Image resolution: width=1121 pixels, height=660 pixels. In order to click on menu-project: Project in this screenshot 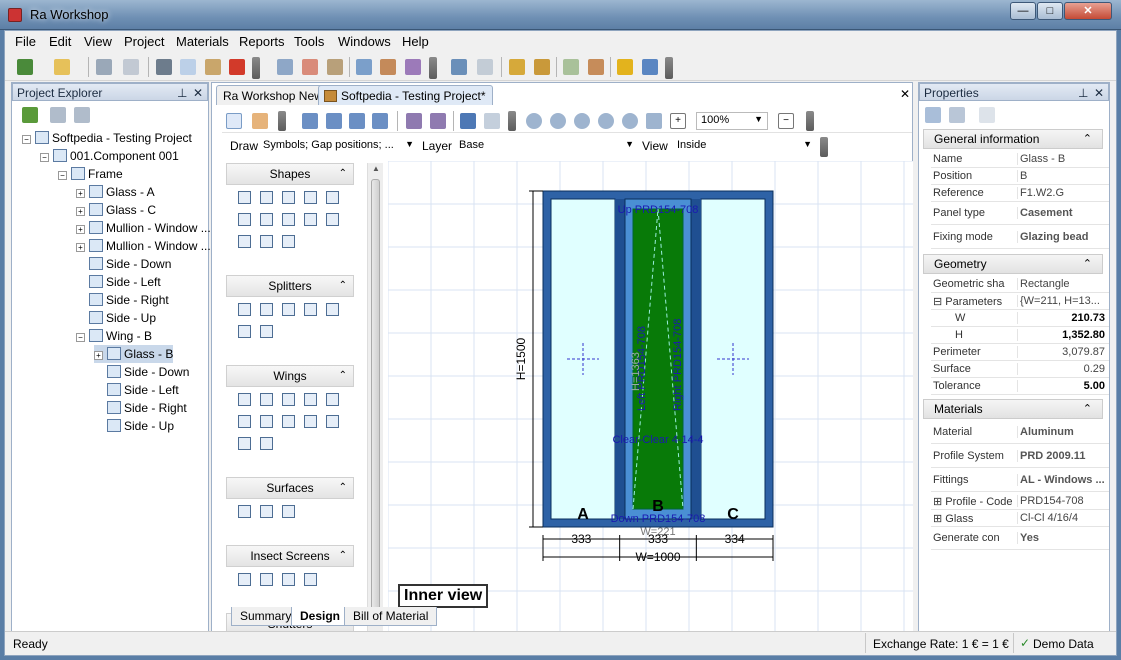, I will do `click(144, 41)`.